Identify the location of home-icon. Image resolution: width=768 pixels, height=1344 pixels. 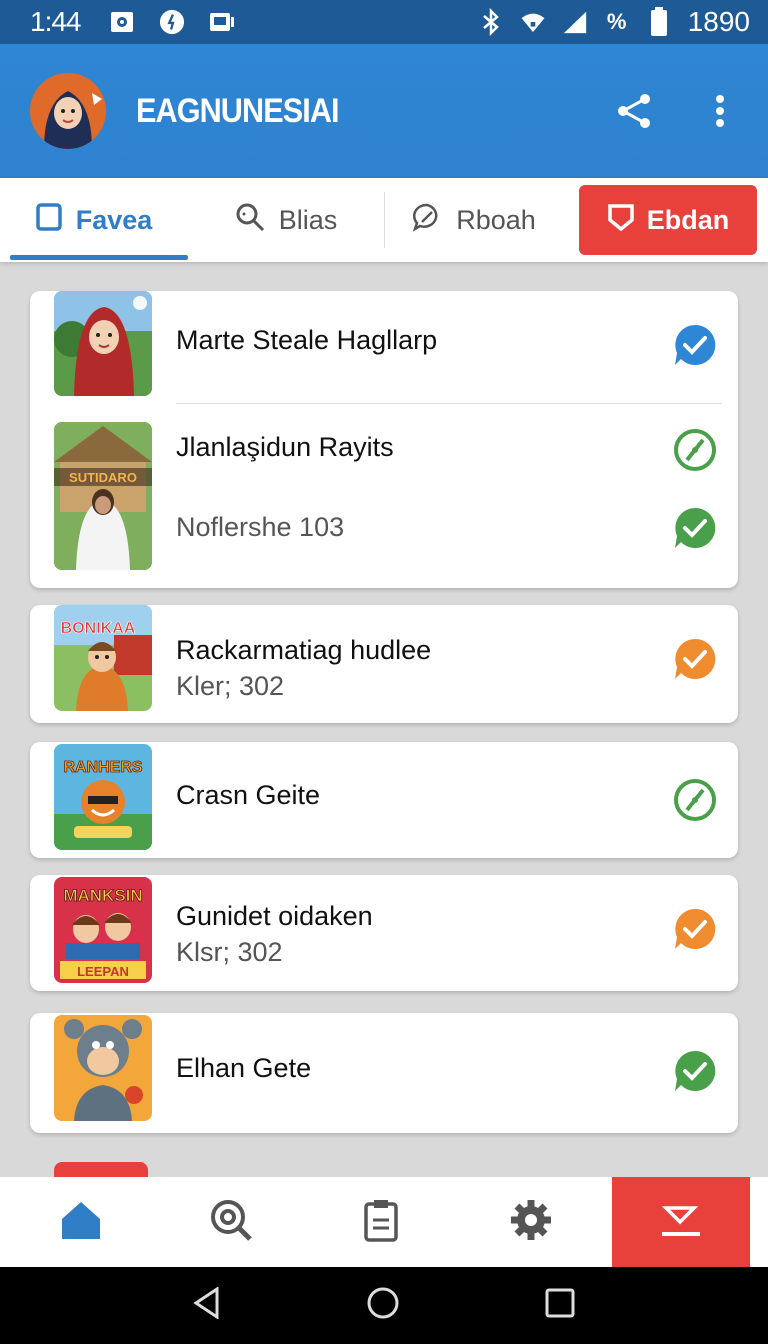
(81, 1222).